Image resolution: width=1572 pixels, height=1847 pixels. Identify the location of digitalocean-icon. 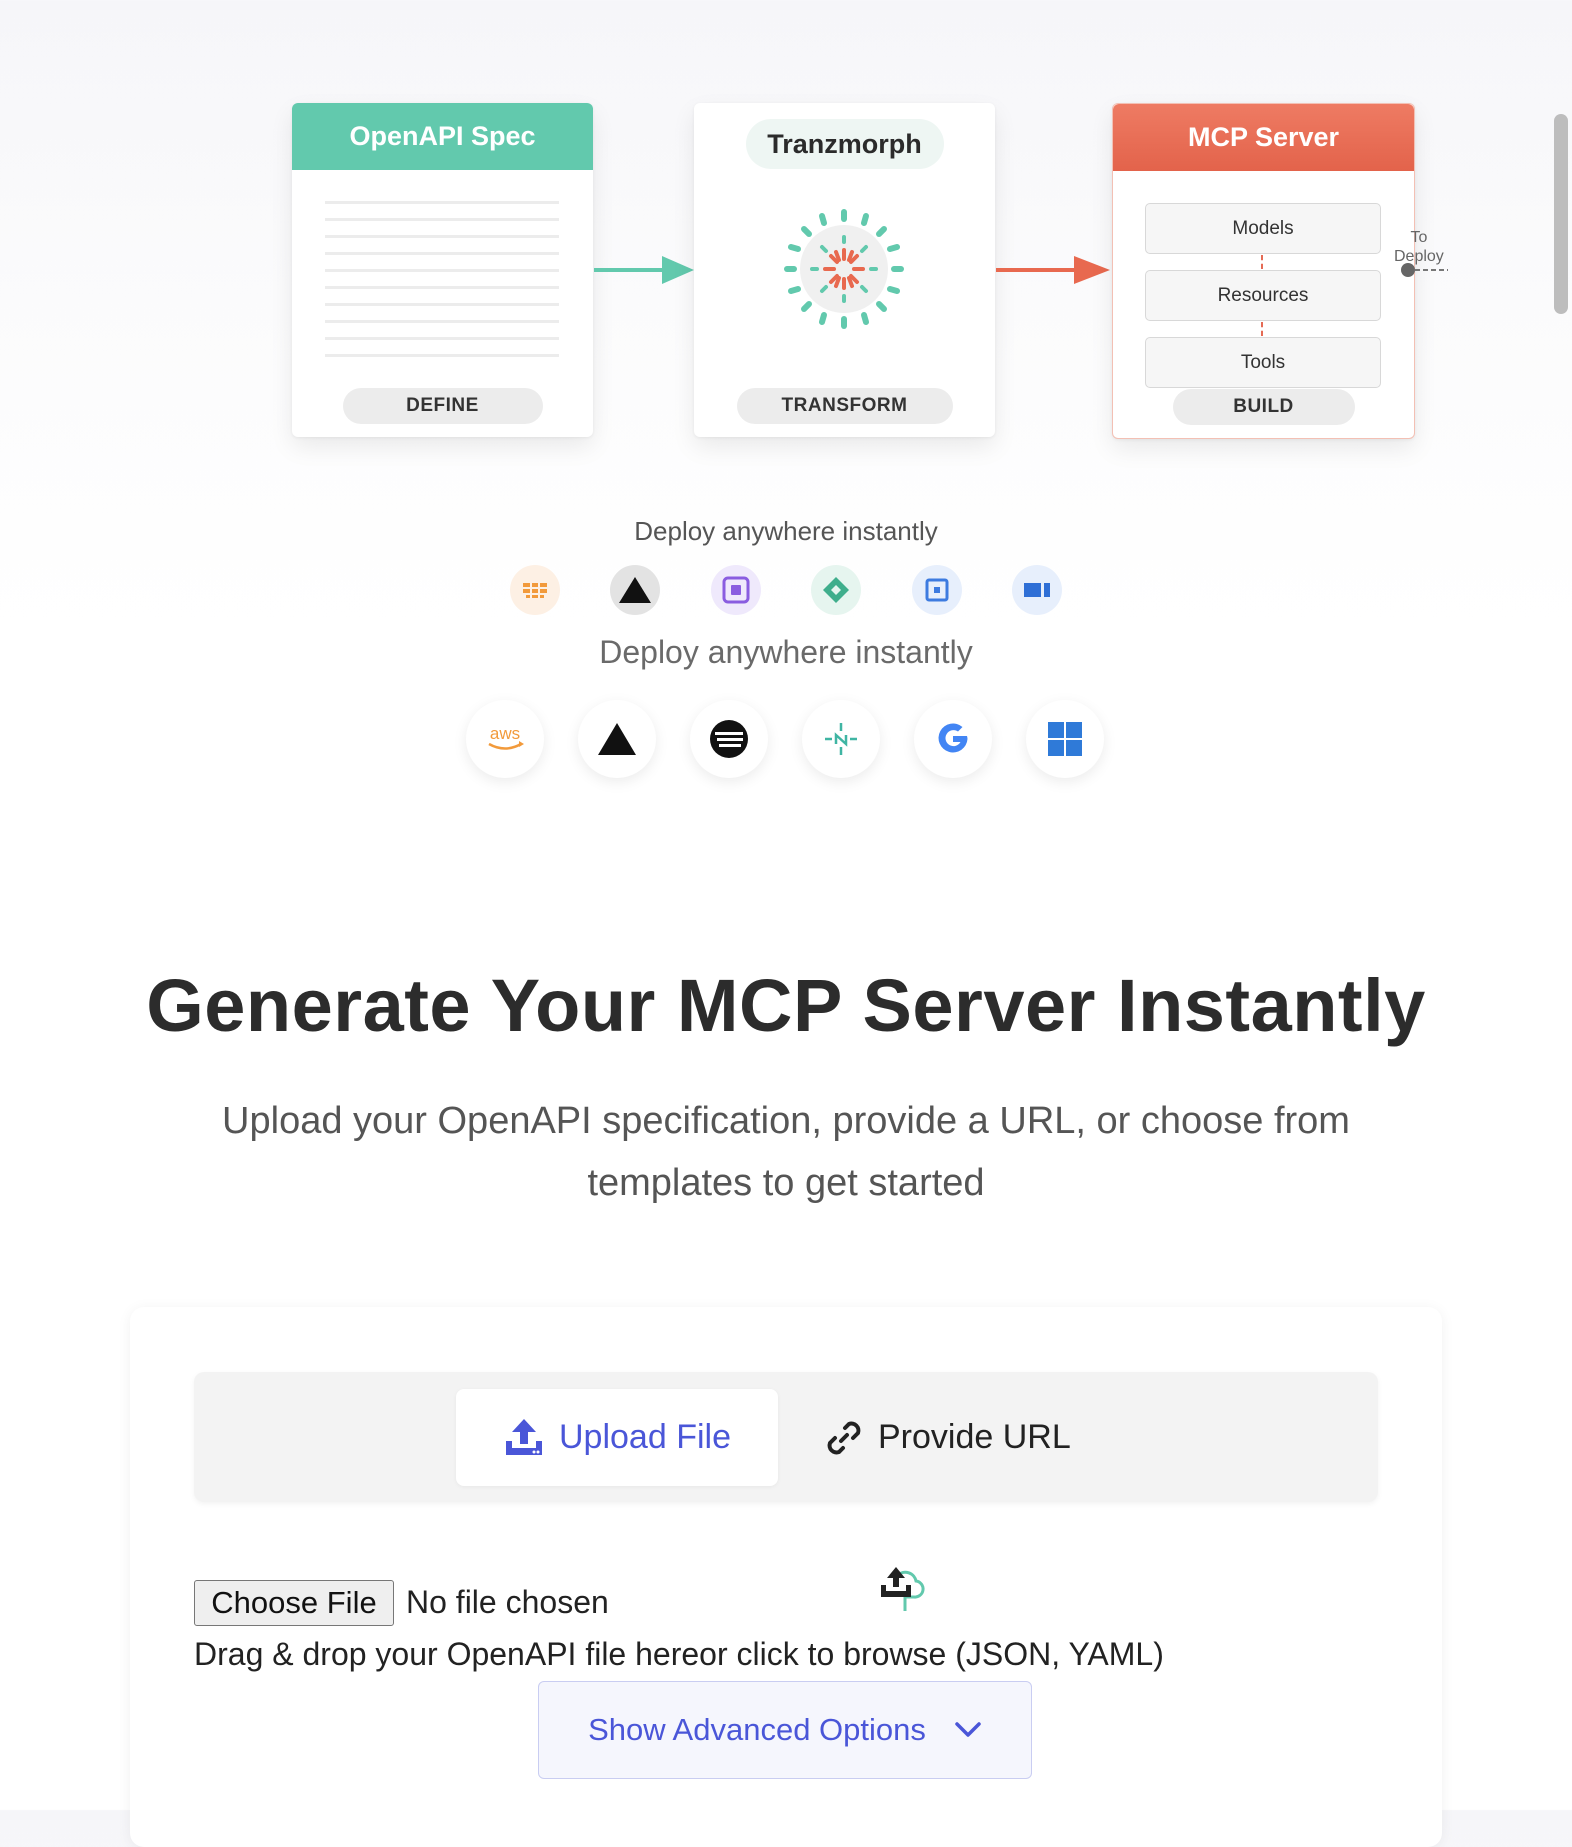
(729, 739).